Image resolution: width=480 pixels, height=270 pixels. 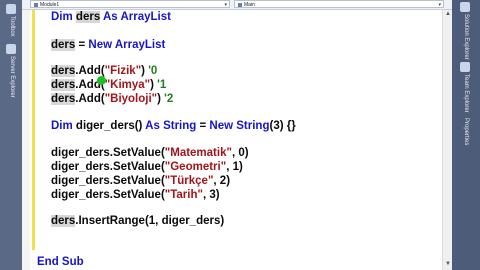 I want to click on change-tracking-bar, so click(x=33, y=130).